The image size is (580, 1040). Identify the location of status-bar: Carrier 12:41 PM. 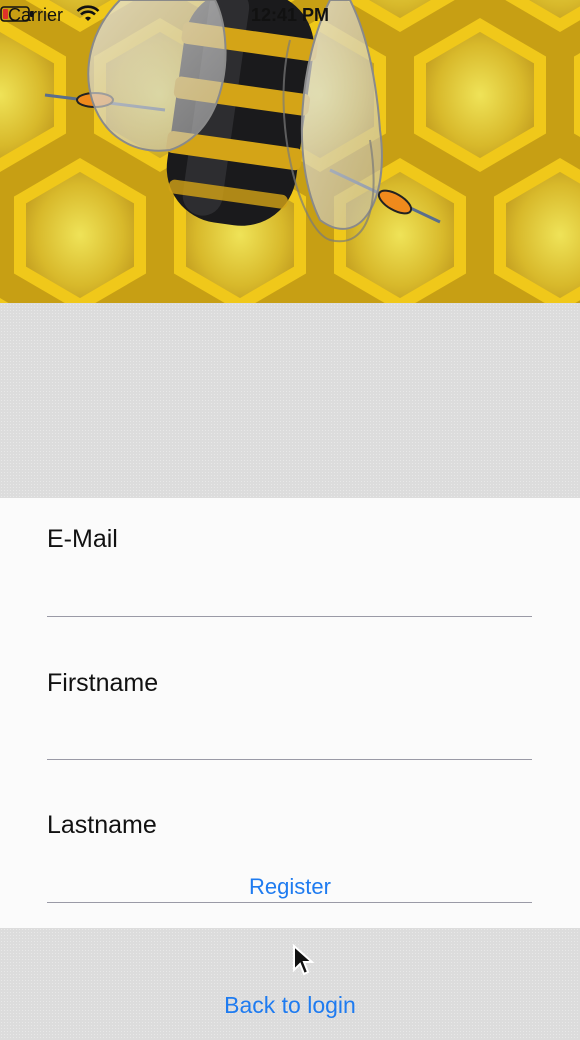
(290, 15).